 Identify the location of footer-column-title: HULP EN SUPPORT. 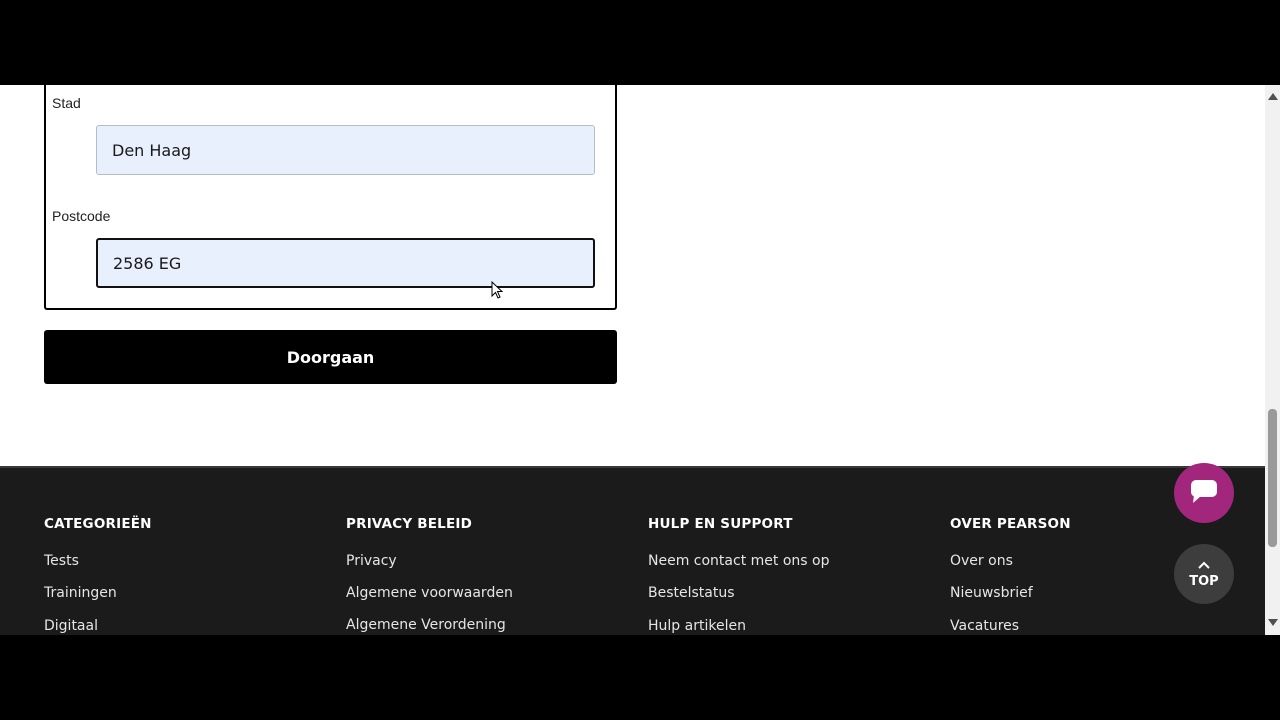
(720, 524).